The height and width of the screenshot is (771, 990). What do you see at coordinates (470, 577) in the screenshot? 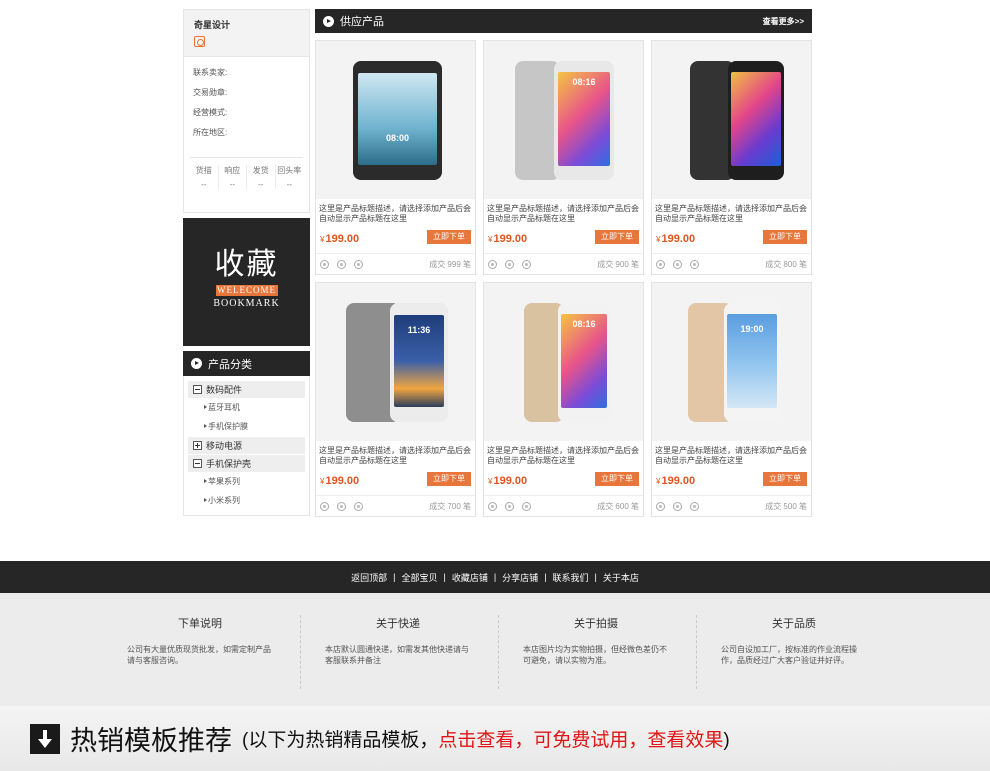
I see `nav-bookmark-shop: 收藏店铺` at bounding box center [470, 577].